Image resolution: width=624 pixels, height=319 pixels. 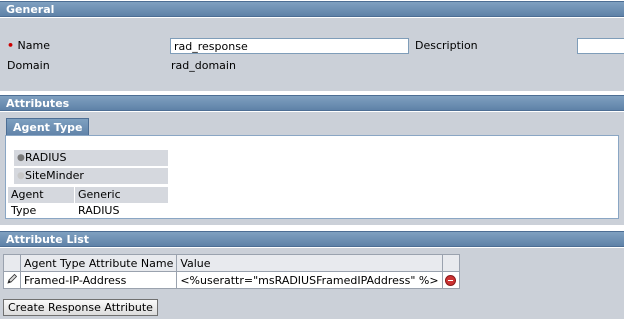 What do you see at coordinates (80, 307) in the screenshot?
I see `create-response-attribute-button: Create Response Attribute` at bounding box center [80, 307].